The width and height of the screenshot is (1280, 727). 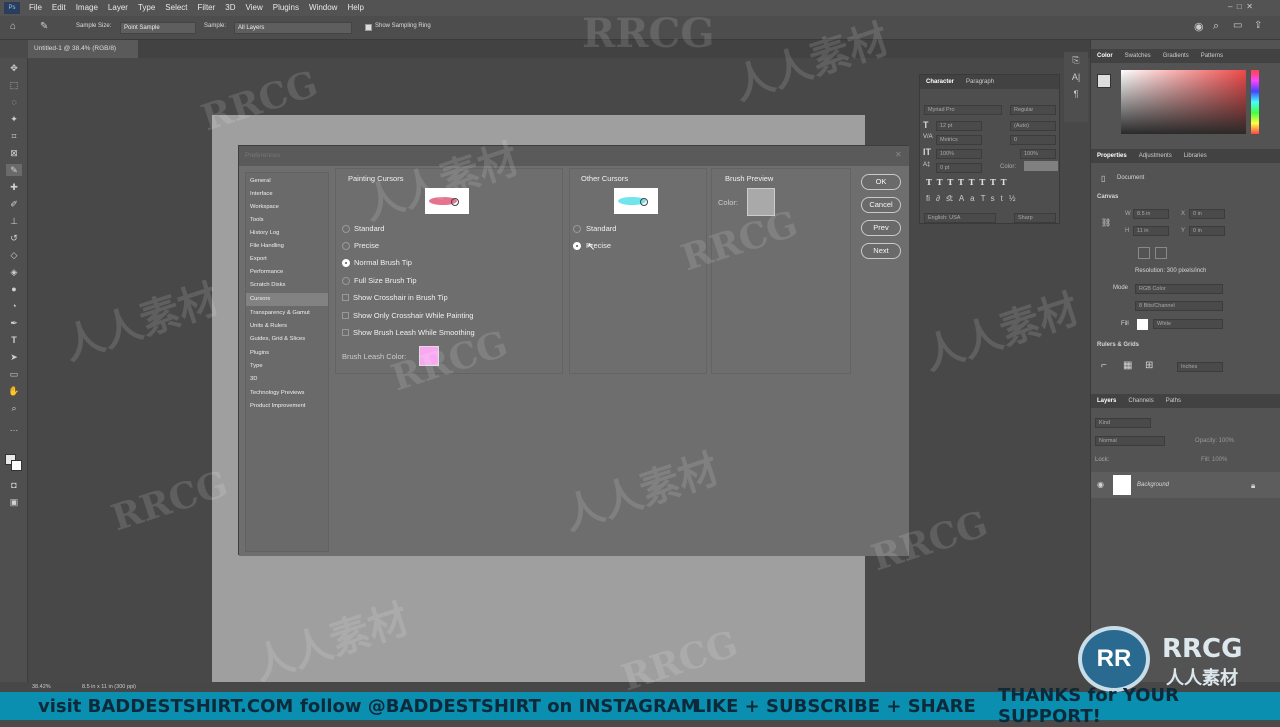 What do you see at coordinates (959, 140) in the screenshot?
I see `kerning-field: Metrics` at bounding box center [959, 140].